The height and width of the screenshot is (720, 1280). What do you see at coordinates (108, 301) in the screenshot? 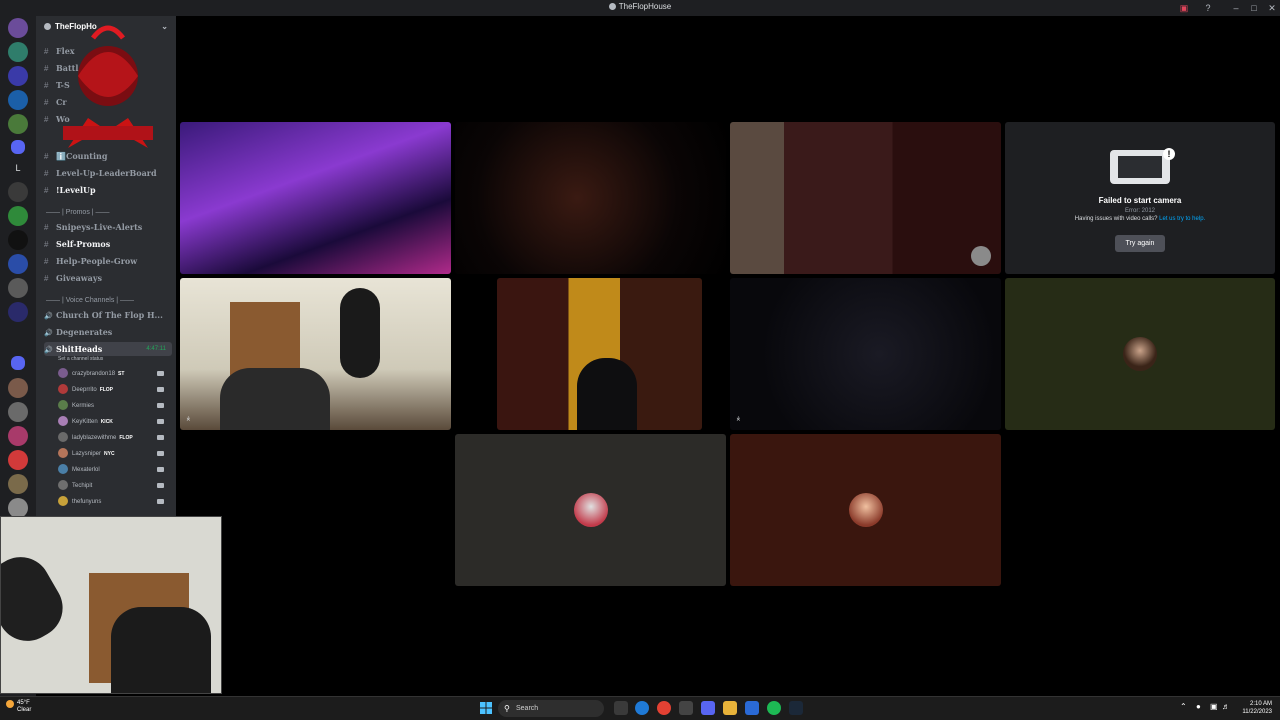
I see `category-voice: —— | Voice Channels | ——` at bounding box center [108, 301].